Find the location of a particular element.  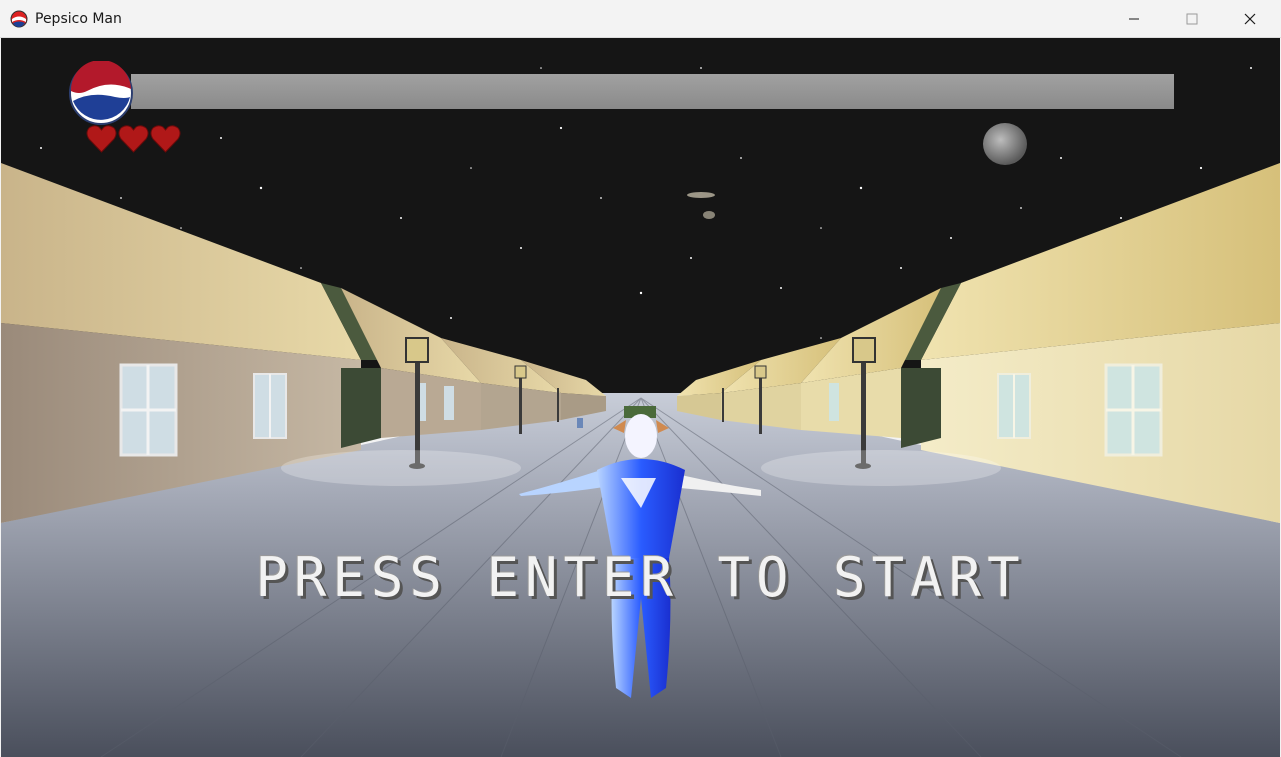

close-icon is located at coordinates (1250, 19).